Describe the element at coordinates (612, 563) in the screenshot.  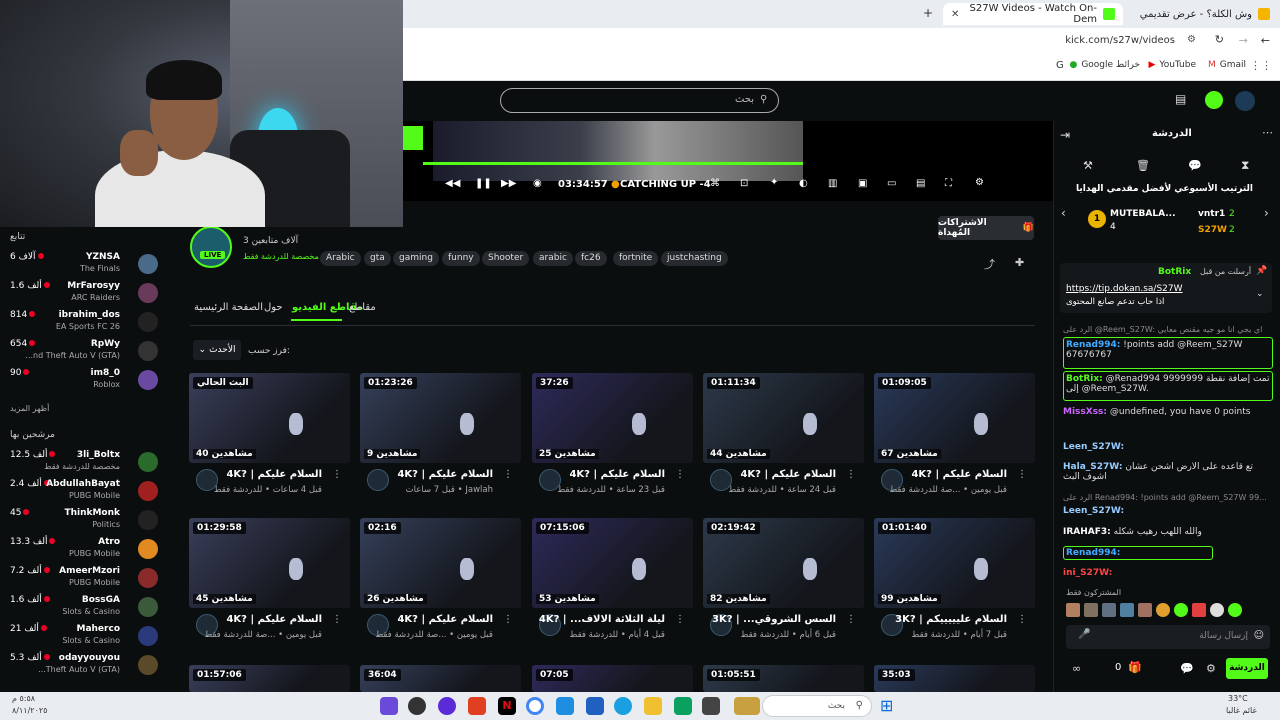
I see `video-thumbnail: 07:15:06 53 مشاهدين` at that location.